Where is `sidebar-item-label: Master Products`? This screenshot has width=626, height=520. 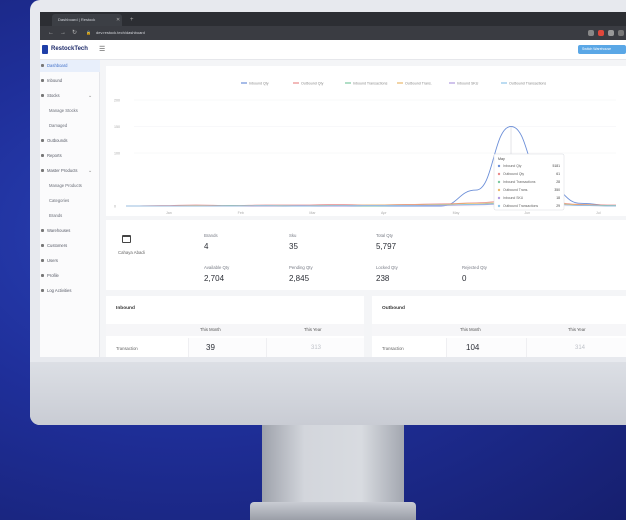
sidebar-item-label: Master Products is located at coordinates (62, 170).